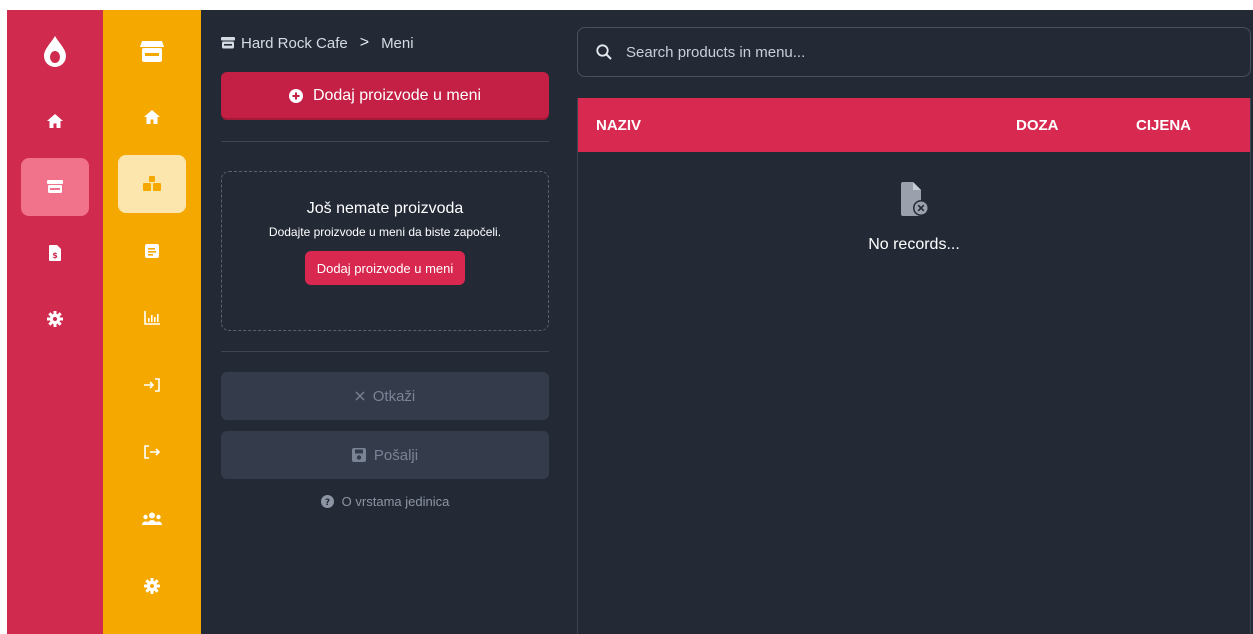 This screenshot has height=634, width=1253. What do you see at coordinates (926, 52) in the screenshot?
I see `search-input` at bounding box center [926, 52].